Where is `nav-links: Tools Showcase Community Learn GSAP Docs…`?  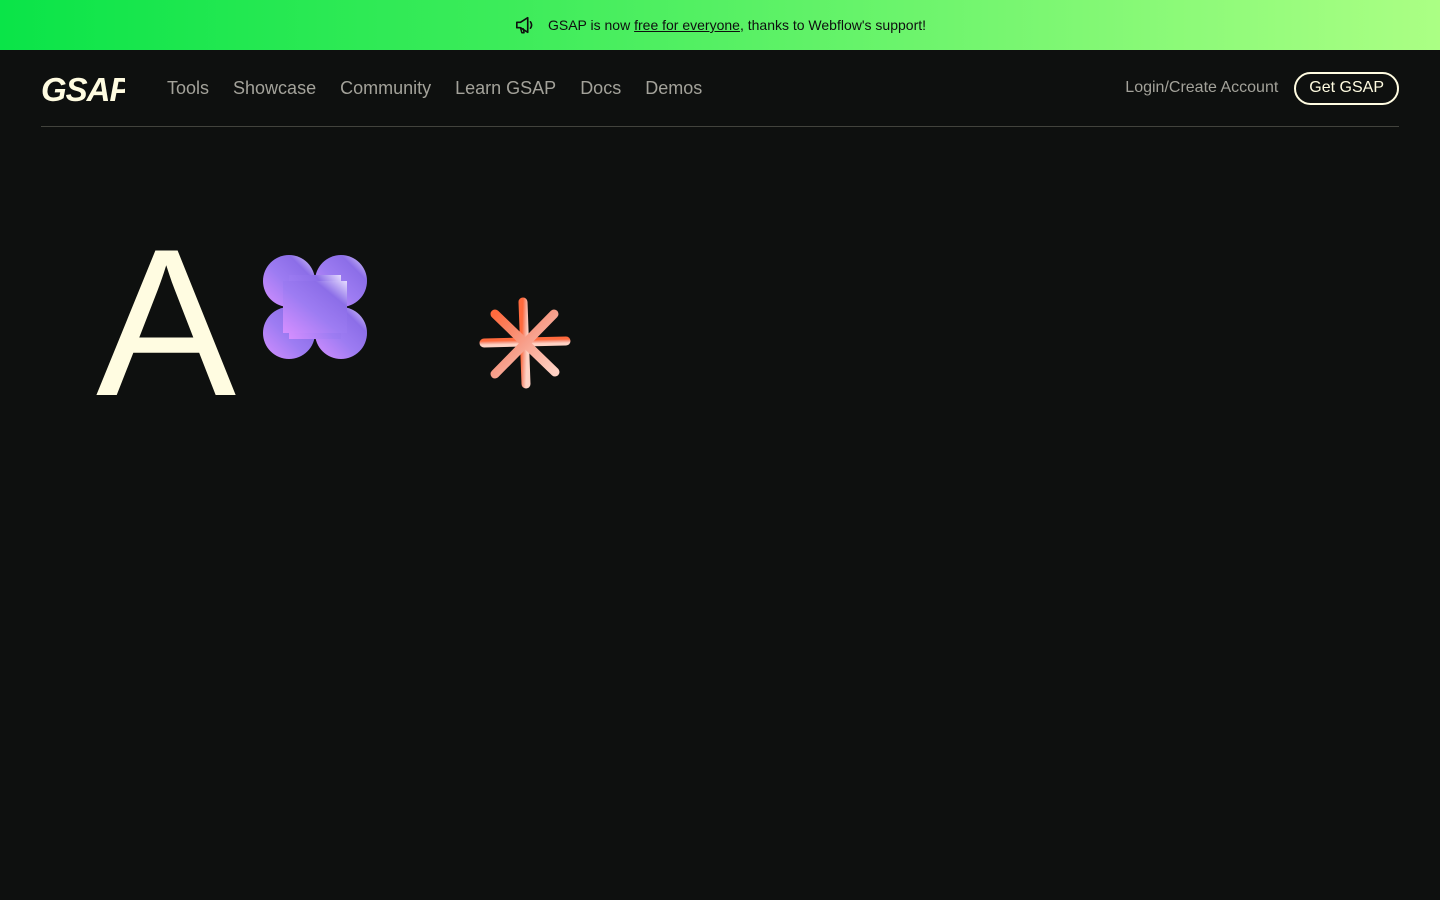 nav-links: Tools Showcase Community Learn GSAP Docs… is located at coordinates (434, 88).